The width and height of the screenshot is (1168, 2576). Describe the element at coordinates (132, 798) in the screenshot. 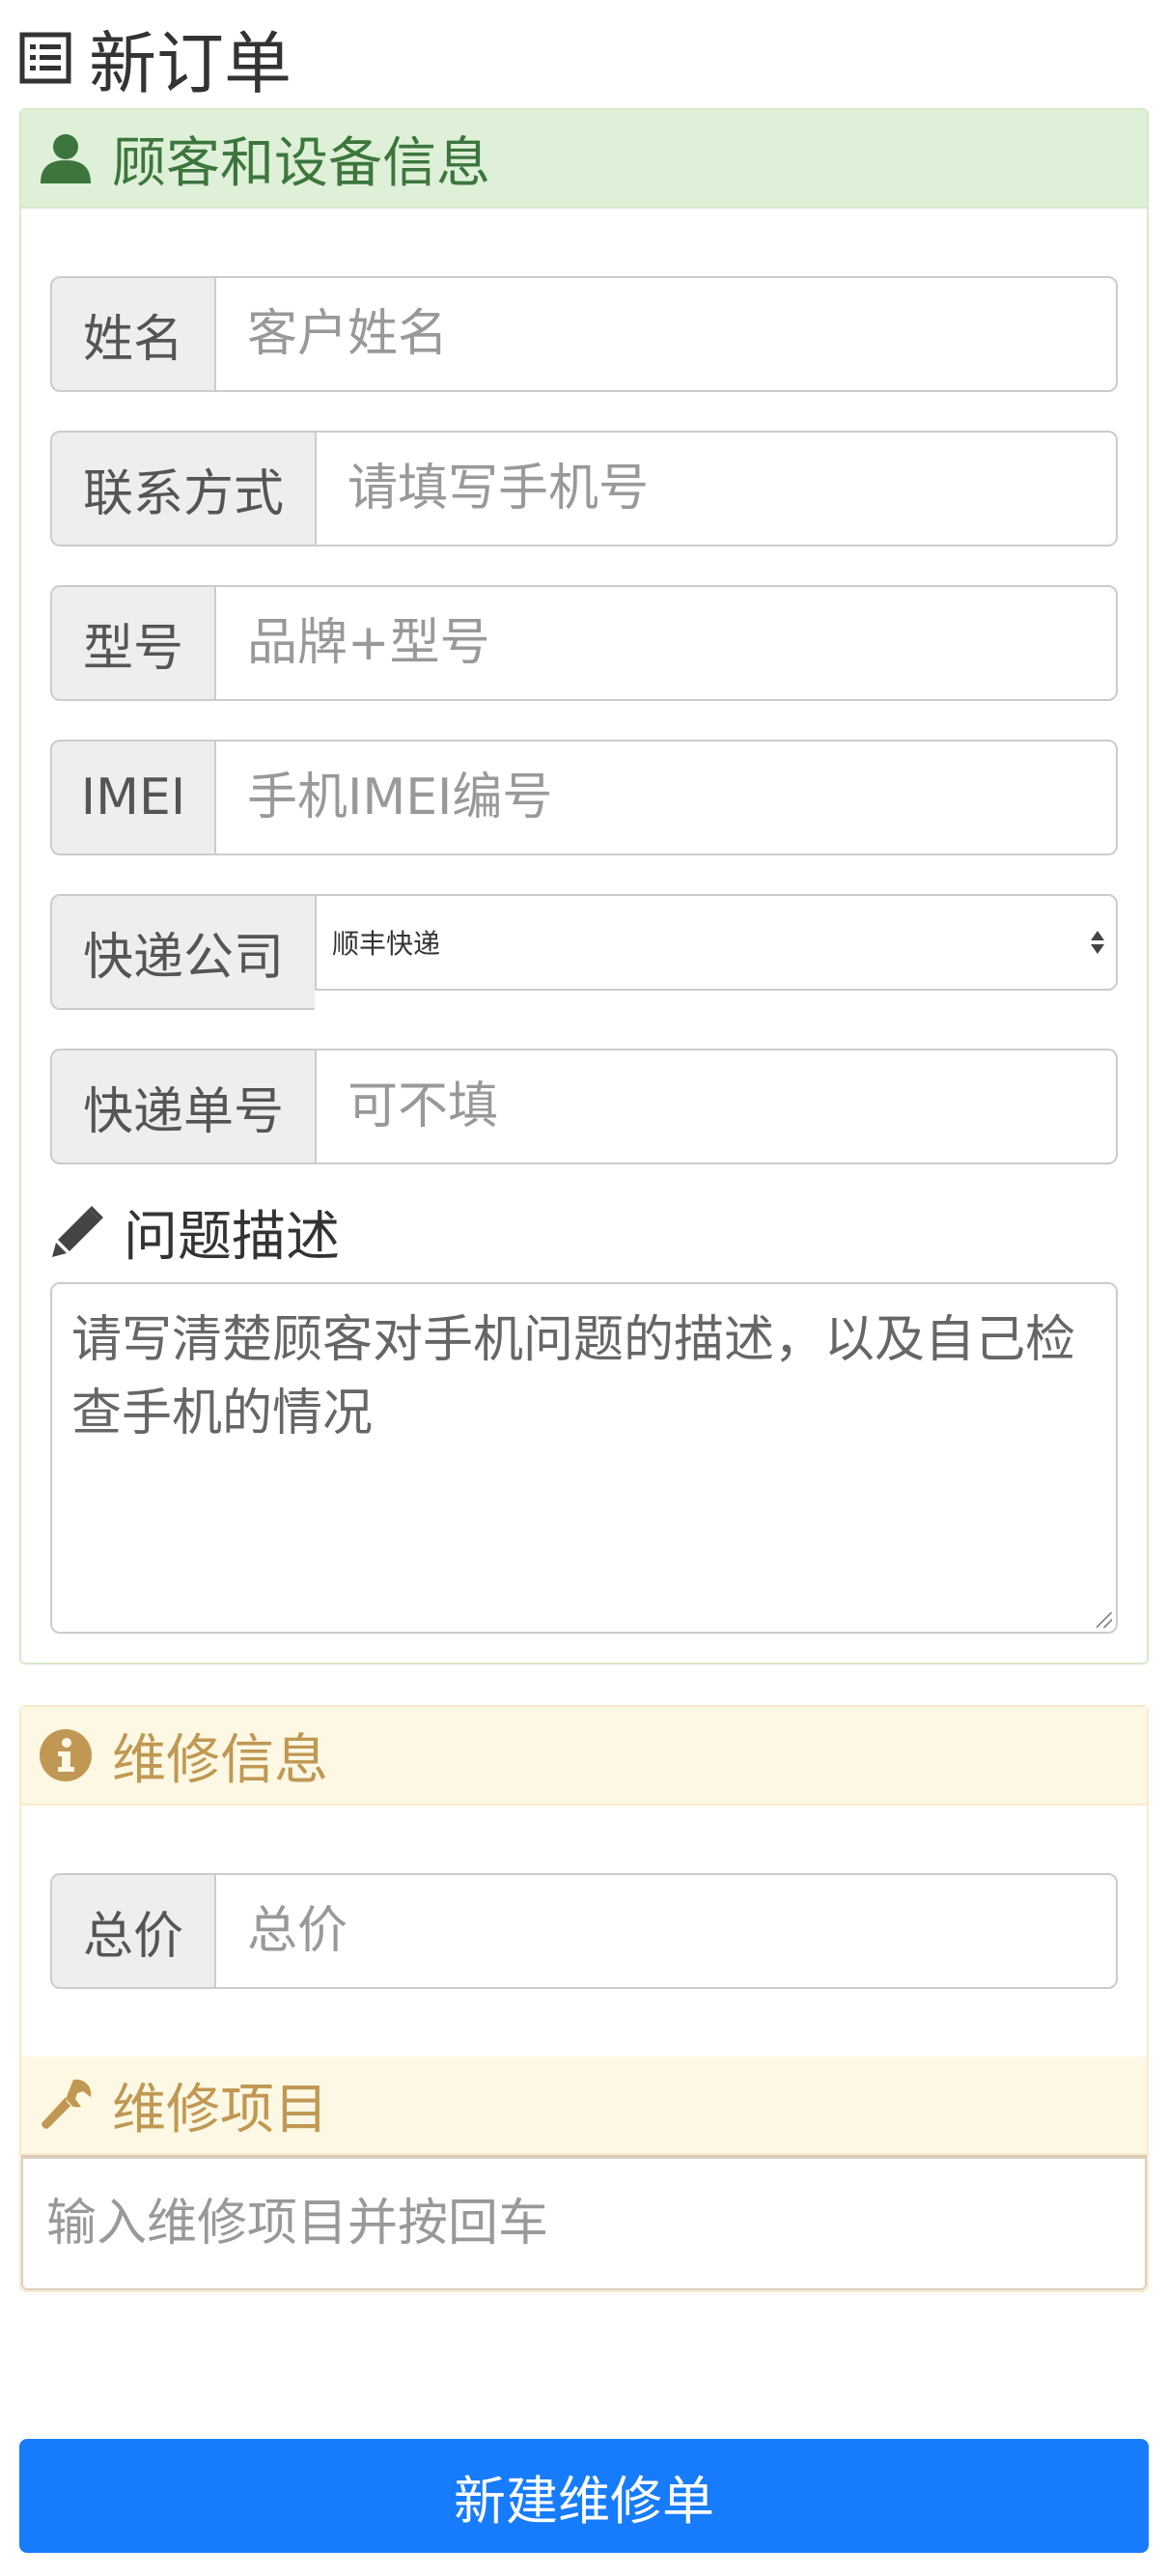

I see `imei-label: IMEI` at that location.